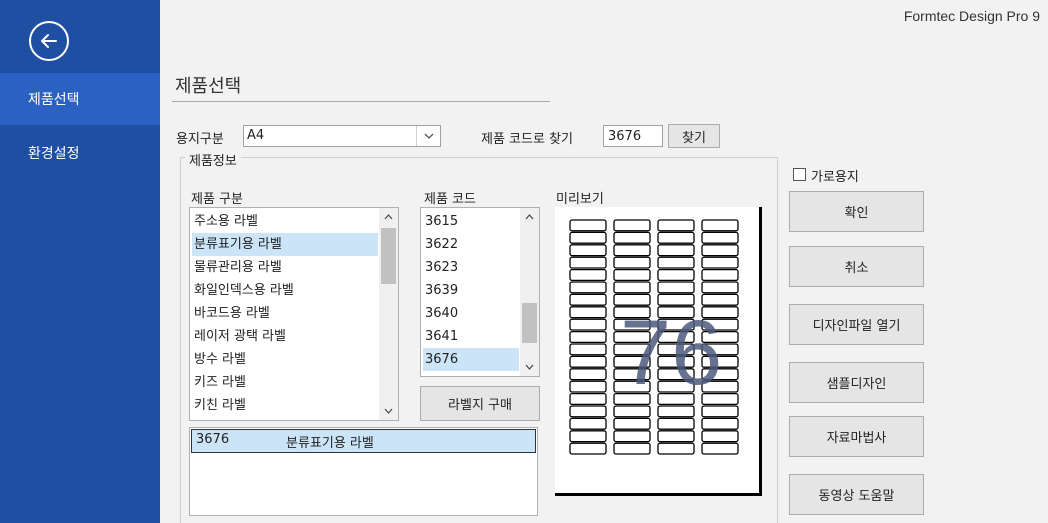 Image resolution: width=1048 pixels, height=523 pixels. Describe the element at coordinates (285, 336) in the screenshot. I see `list-item: 레이저 광택 라벨` at that location.